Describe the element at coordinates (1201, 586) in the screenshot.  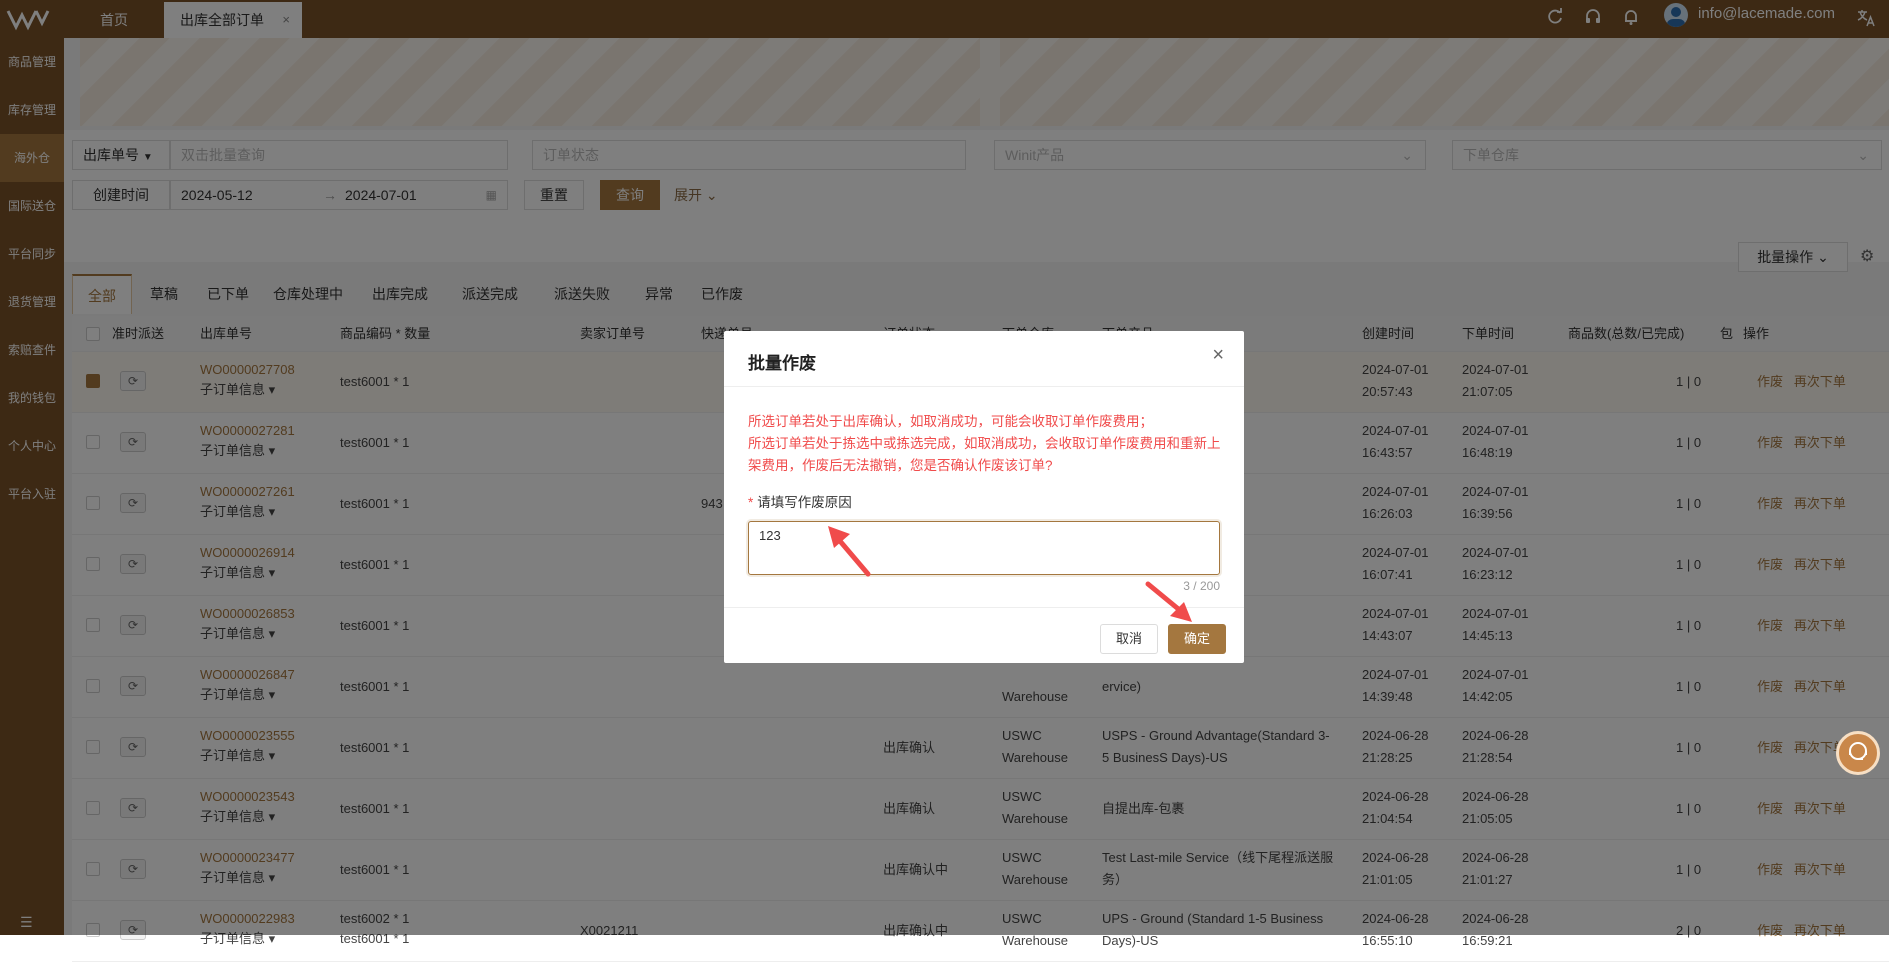
I see `char-counter: 3 / 200` at that location.